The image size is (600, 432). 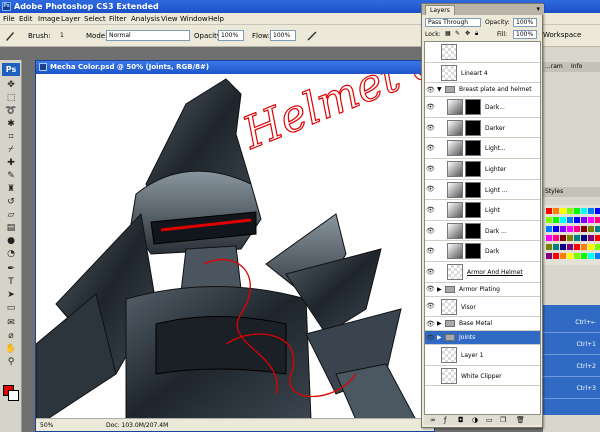 I want to click on path-select-icon: ➤, so click(x=11, y=295).